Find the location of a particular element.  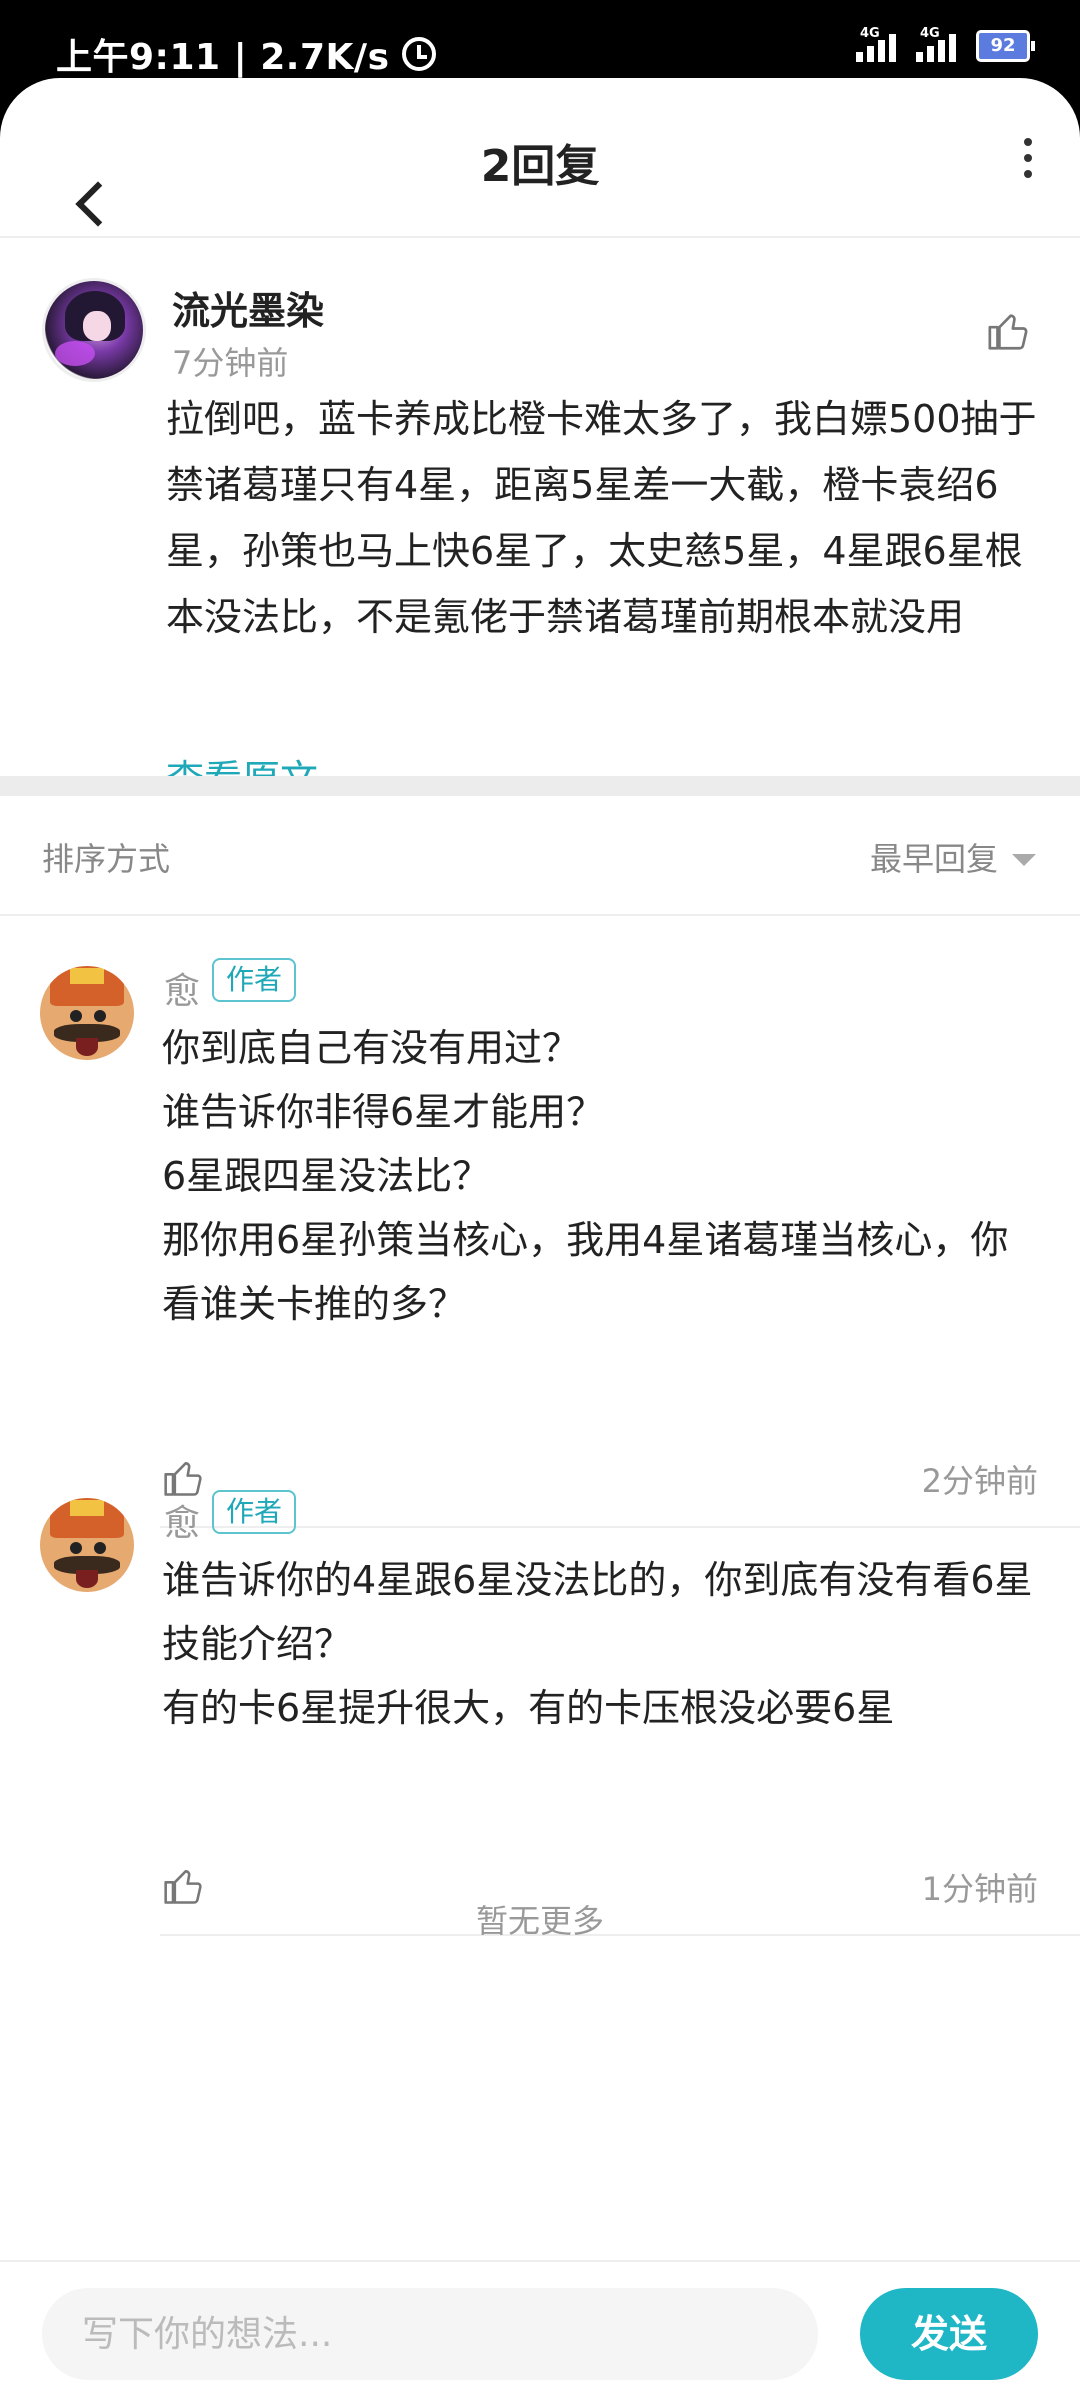

alarm-icon is located at coordinates (418, 54).